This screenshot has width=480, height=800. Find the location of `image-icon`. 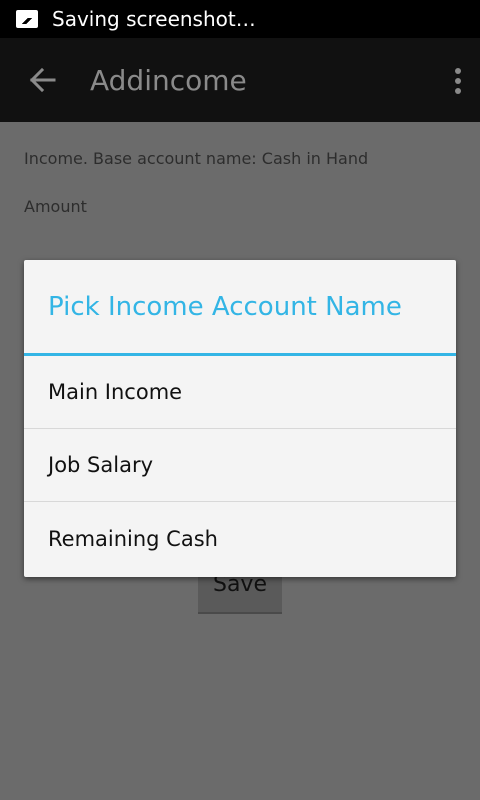

image-icon is located at coordinates (27, 19).